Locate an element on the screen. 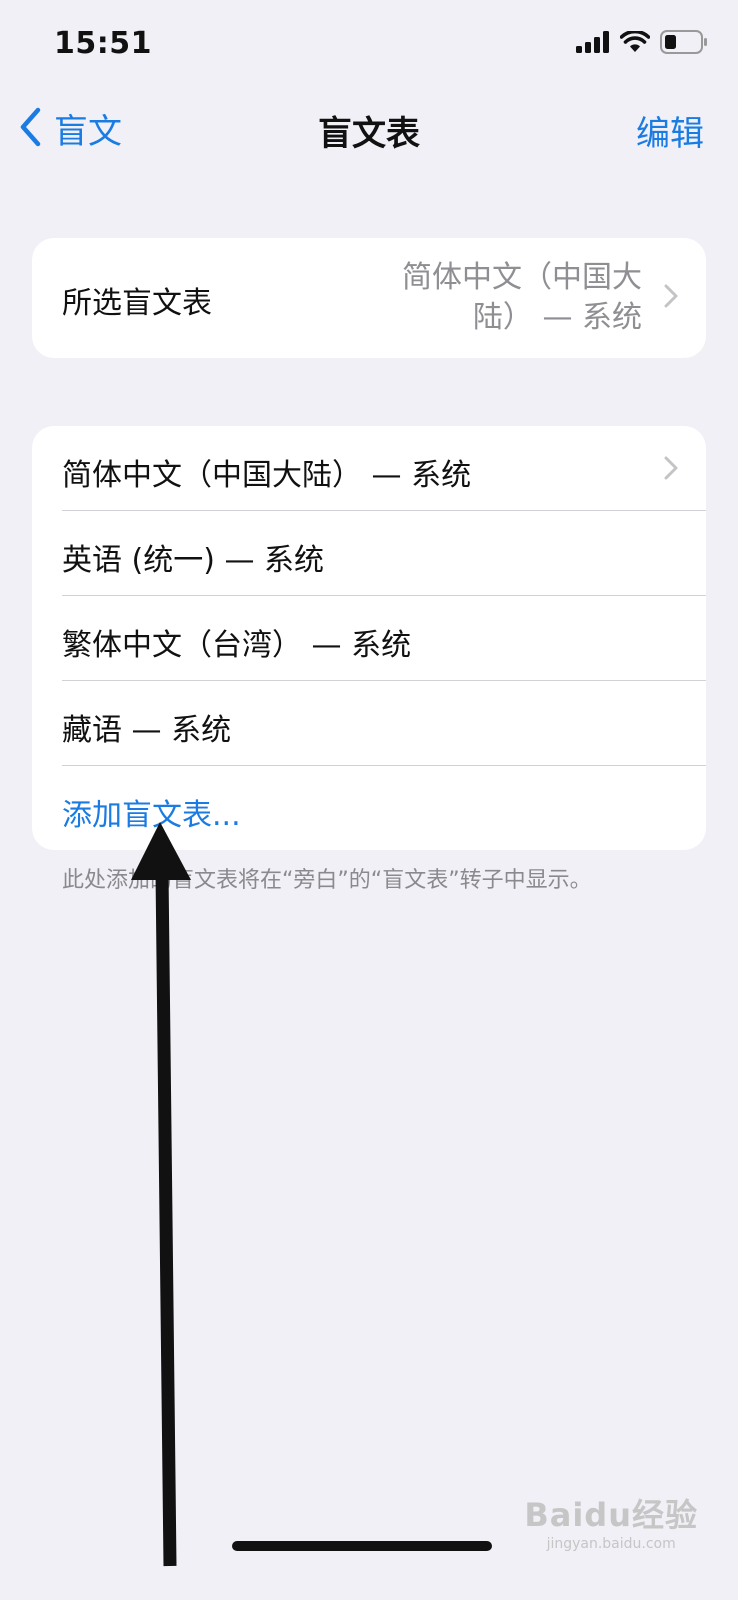 The image size is (738, 1600). watermark: Baidu经验 jingyan.baidu.com is located at coordinates (611, 1521).